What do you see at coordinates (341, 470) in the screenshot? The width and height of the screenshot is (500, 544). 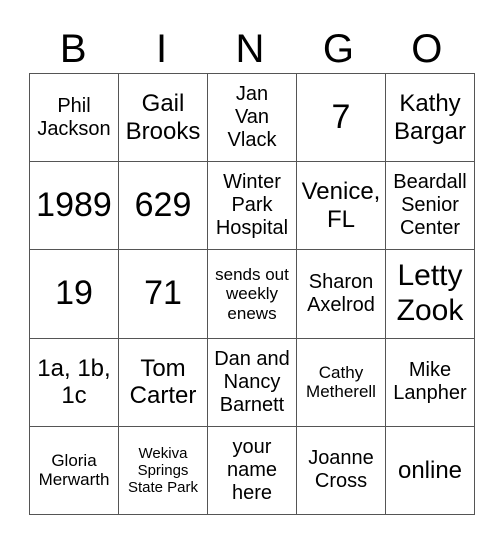 I see `bingo-cell: Joanne Cross` at bounding box center [341, 470].